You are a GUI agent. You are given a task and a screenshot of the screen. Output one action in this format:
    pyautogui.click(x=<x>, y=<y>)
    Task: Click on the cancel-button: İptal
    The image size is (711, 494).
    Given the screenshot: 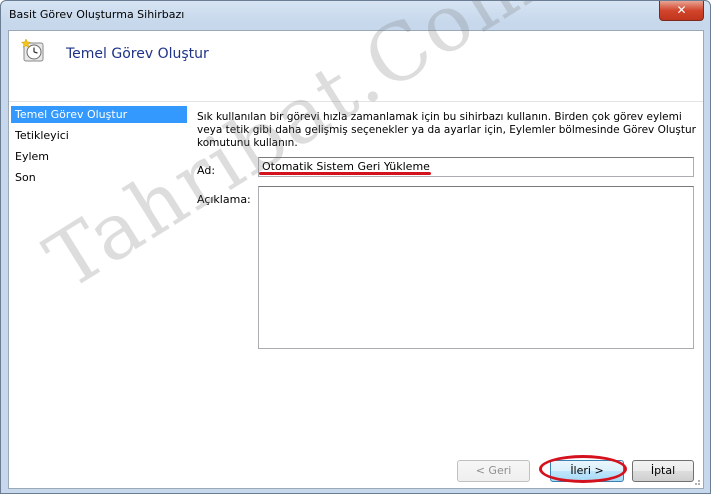 What is the action you would take?
    pyautogui.click(x=663, y=471)
    